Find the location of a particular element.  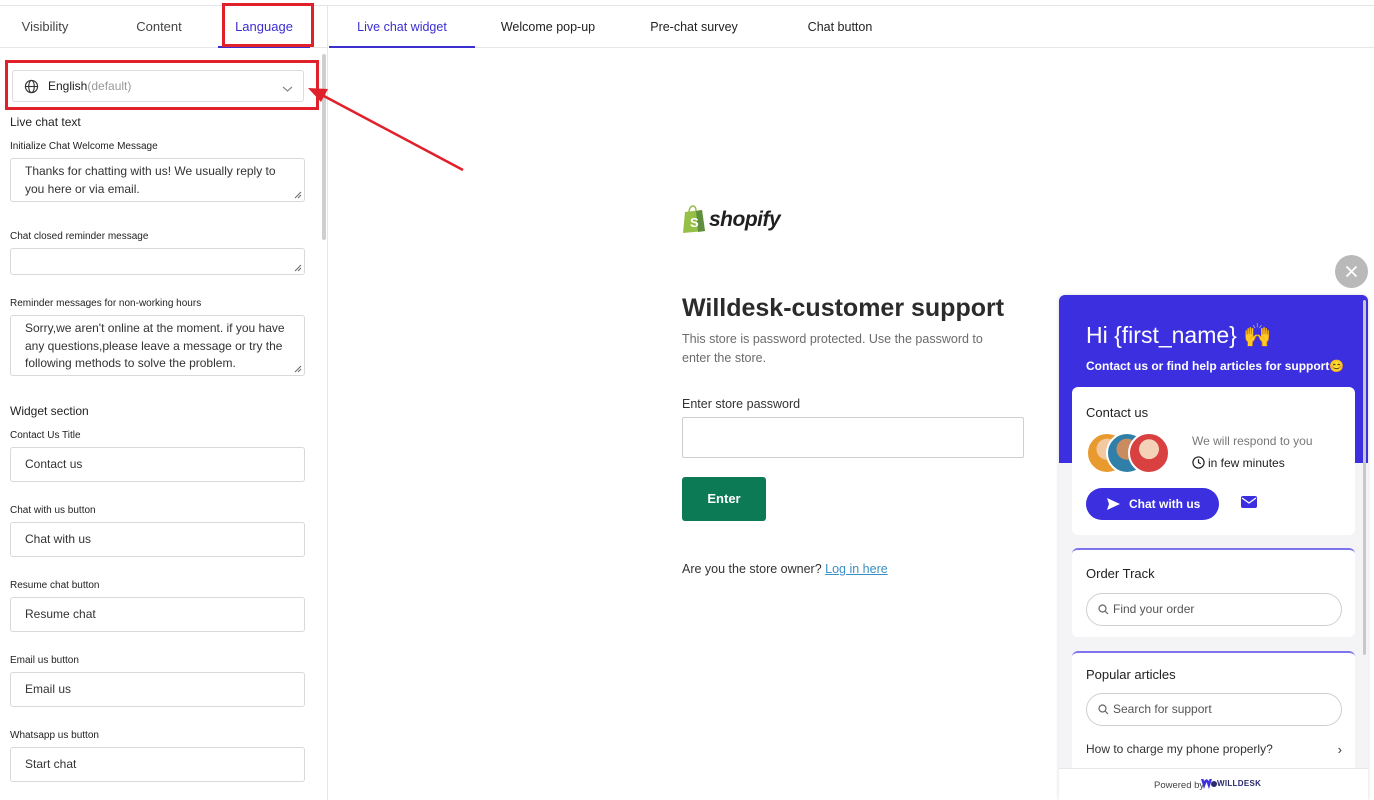

whatsapp-button-input: Start chat is located at coordinates (157, 764).